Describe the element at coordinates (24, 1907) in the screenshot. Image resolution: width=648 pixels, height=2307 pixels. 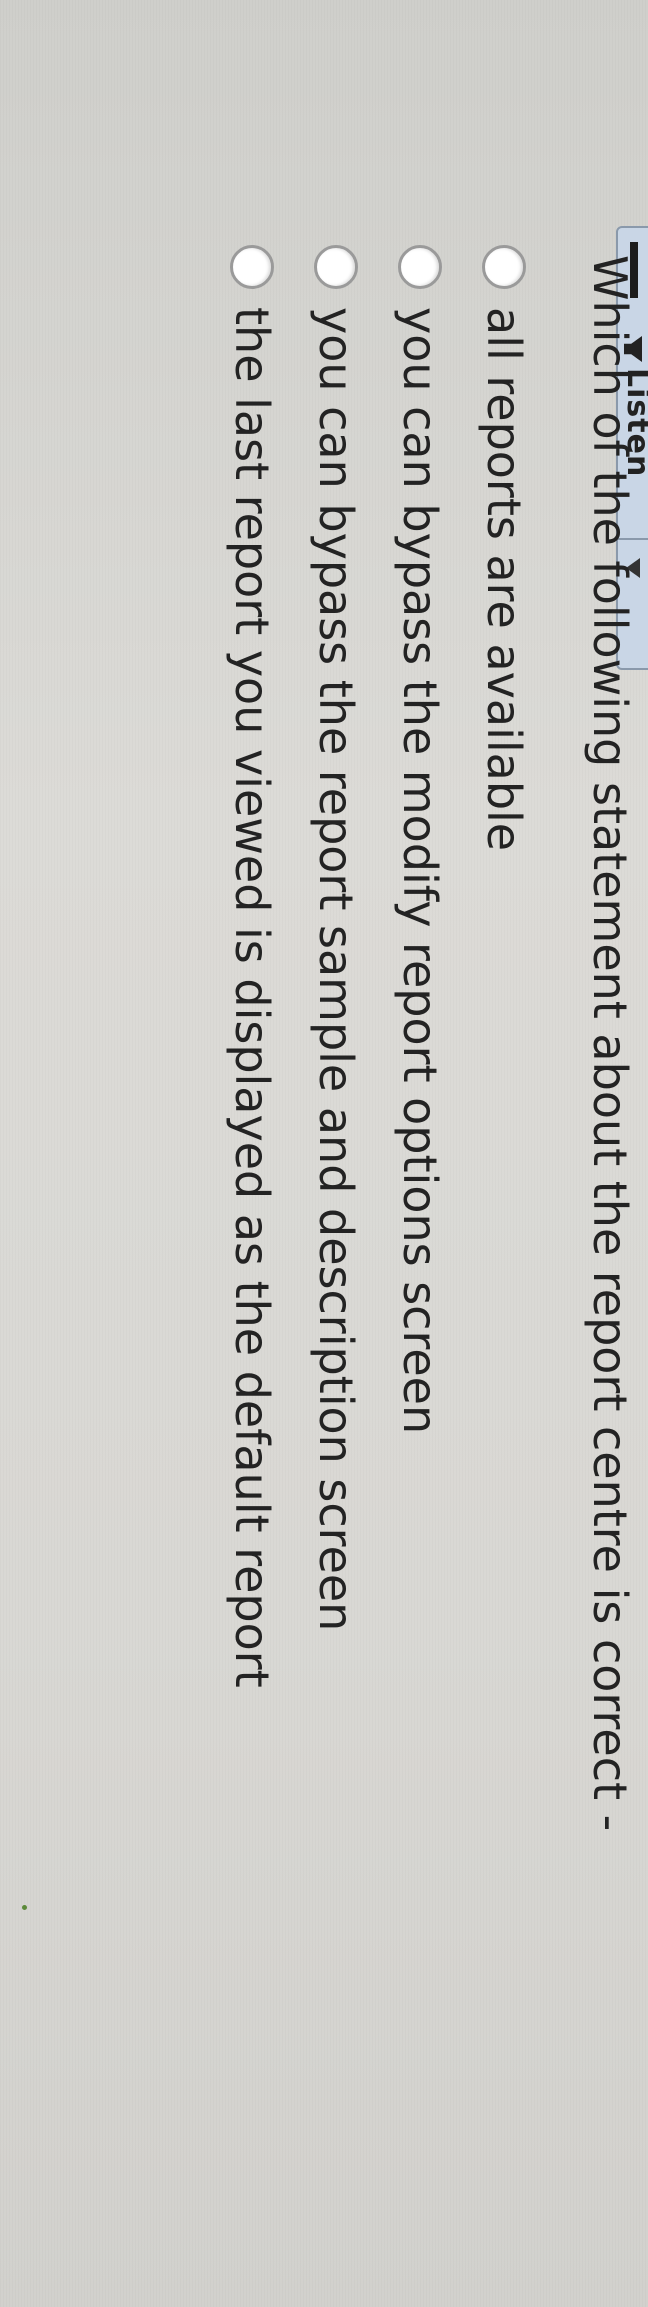
I see `screen-dust-speck` at that location.